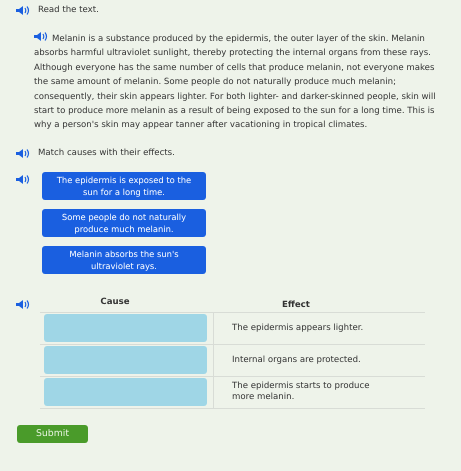 The width and height of the screenshot is (461, 471). I want to click on effect-text: The epidermis starts to produce more melanin., so click(301, 392).